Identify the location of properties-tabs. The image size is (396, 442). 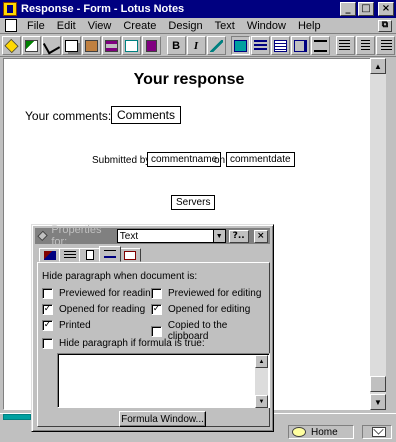
(90, 254).